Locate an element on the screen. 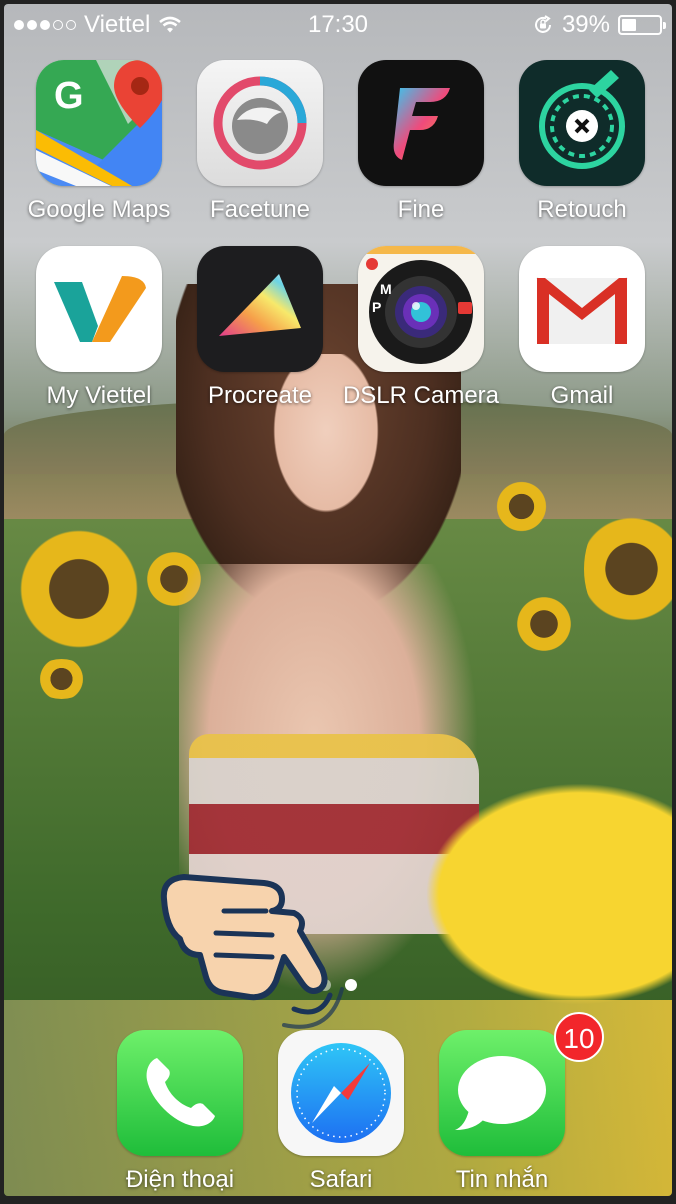  app-label: Safari is located at coordinates (341, 1179).